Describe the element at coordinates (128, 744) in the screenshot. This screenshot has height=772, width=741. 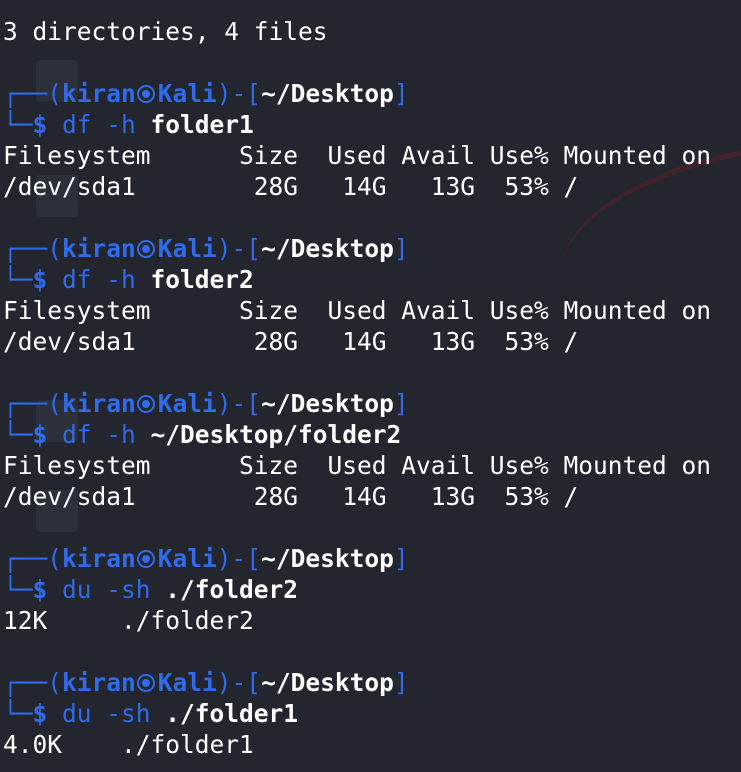
I see `output-line: 4.0K ./folder1` at that location.